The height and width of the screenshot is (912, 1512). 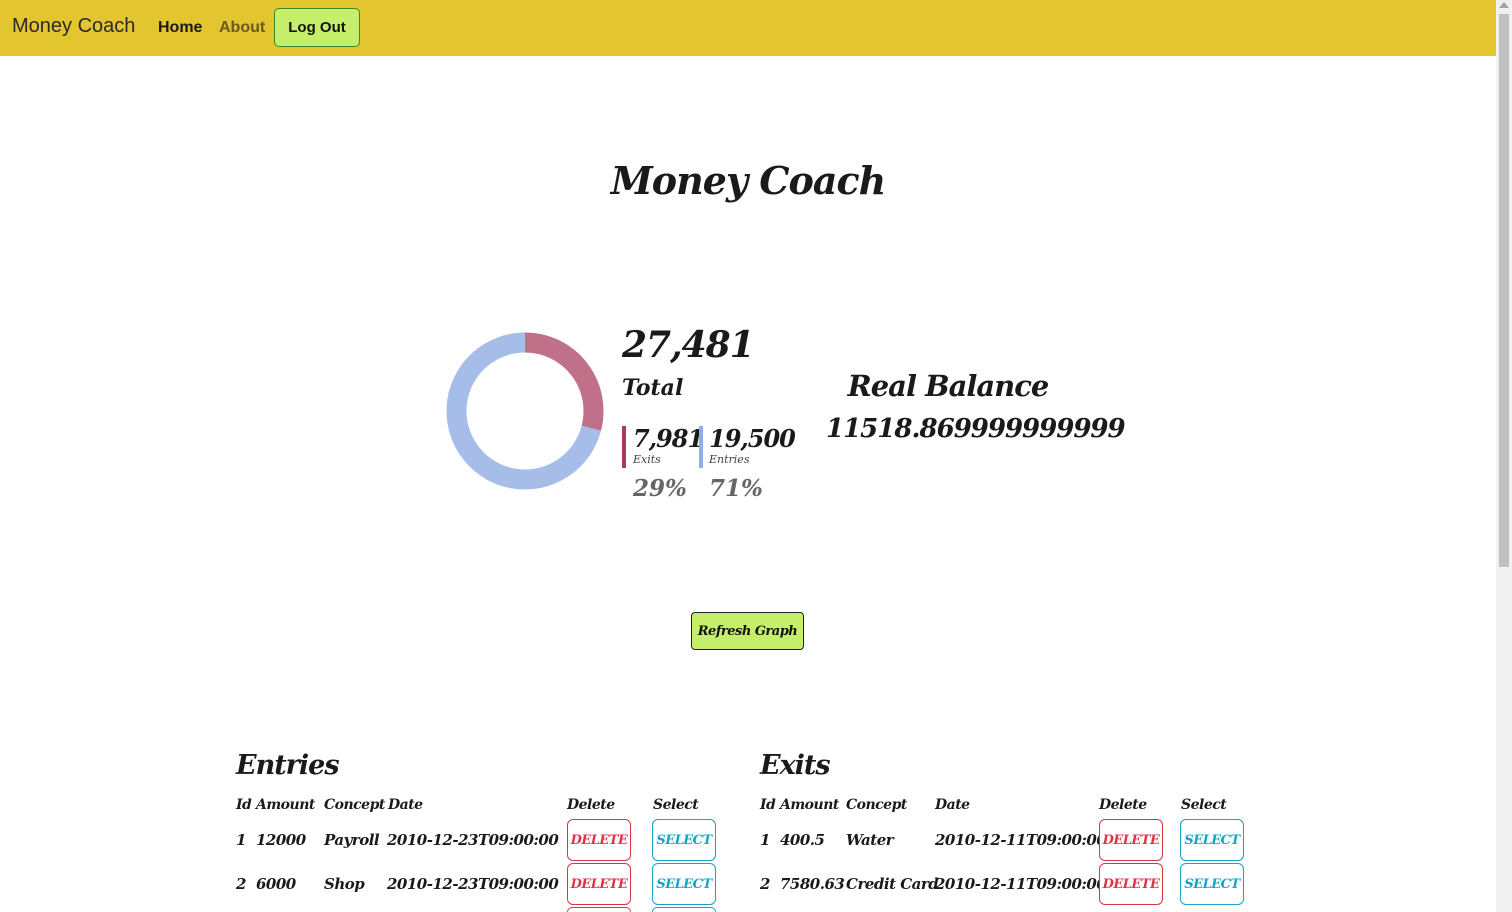 What do you see at coordinates (624, 447) in the screenshot?
I see `exits-color-bar` at bounding box center [624, 447].